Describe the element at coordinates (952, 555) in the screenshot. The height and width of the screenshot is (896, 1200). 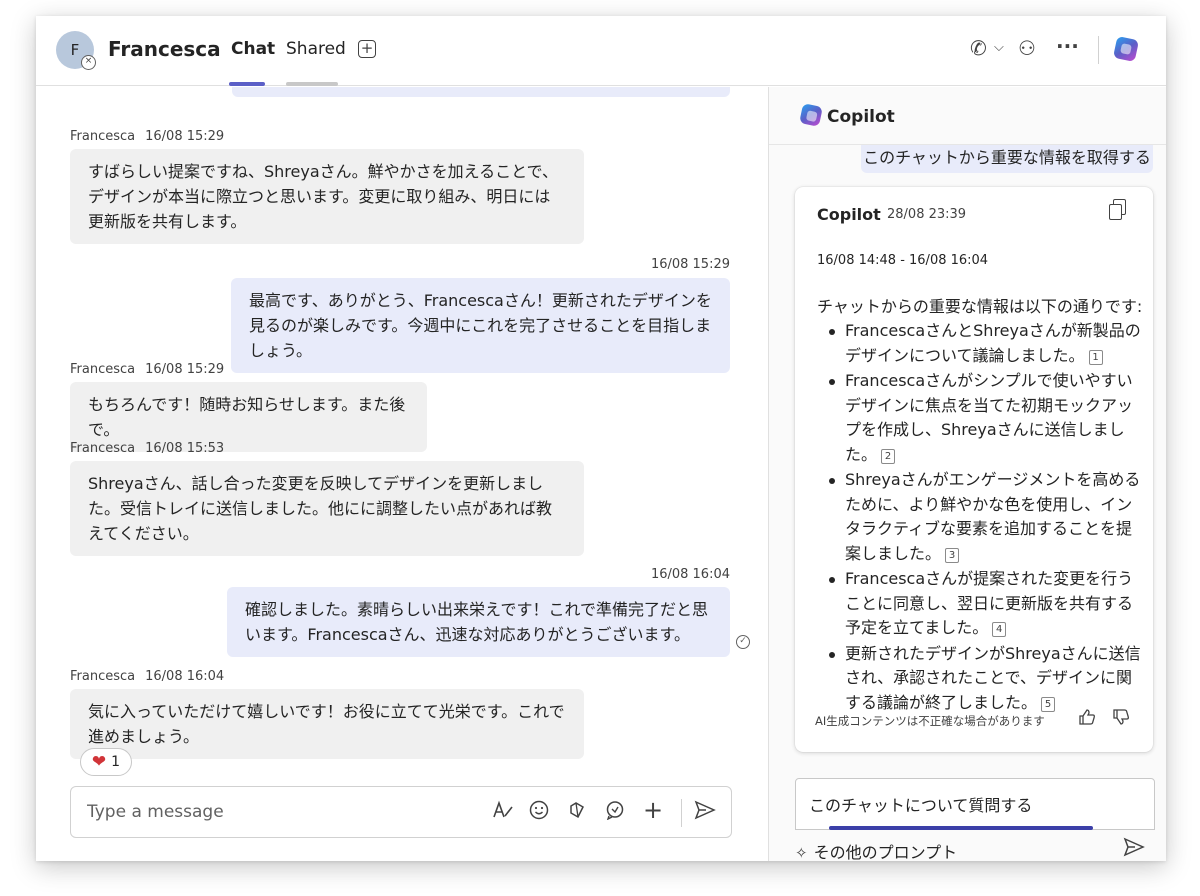
I see `citation-badge: 3` at that location.